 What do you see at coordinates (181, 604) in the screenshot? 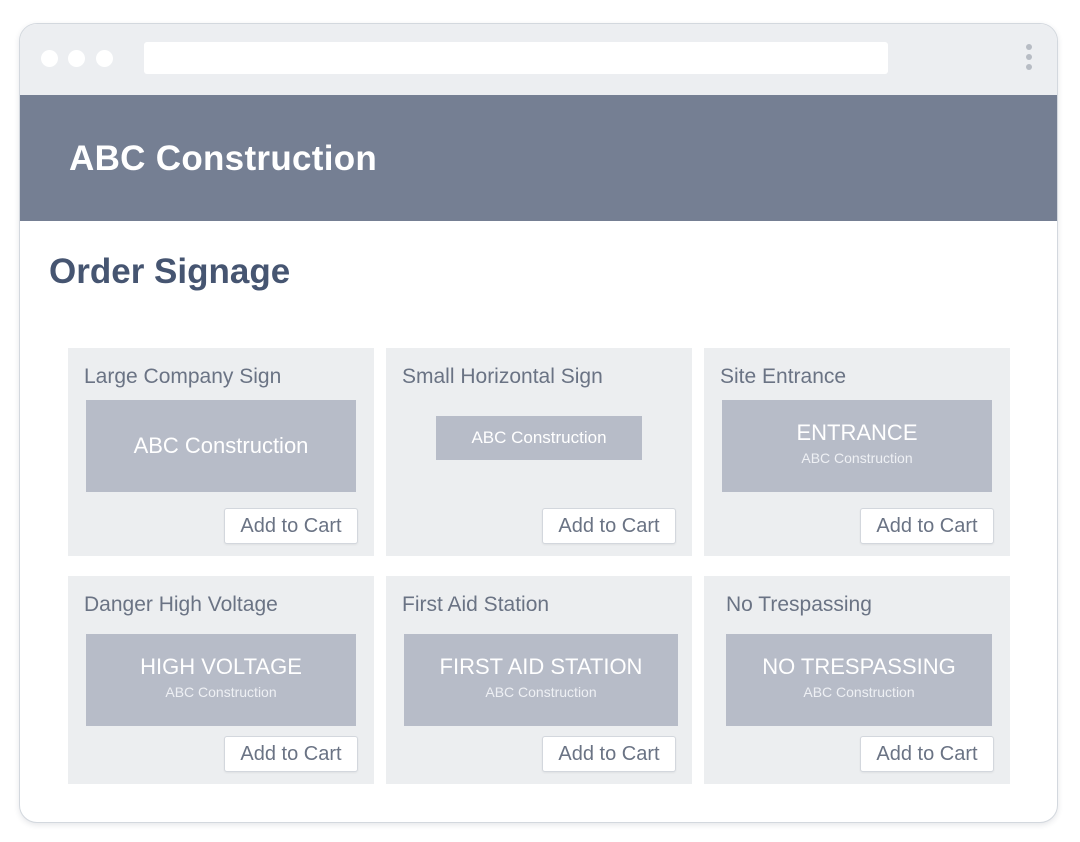
I see `product-title: Danger High Voltage` at bounding box center [181, 604].